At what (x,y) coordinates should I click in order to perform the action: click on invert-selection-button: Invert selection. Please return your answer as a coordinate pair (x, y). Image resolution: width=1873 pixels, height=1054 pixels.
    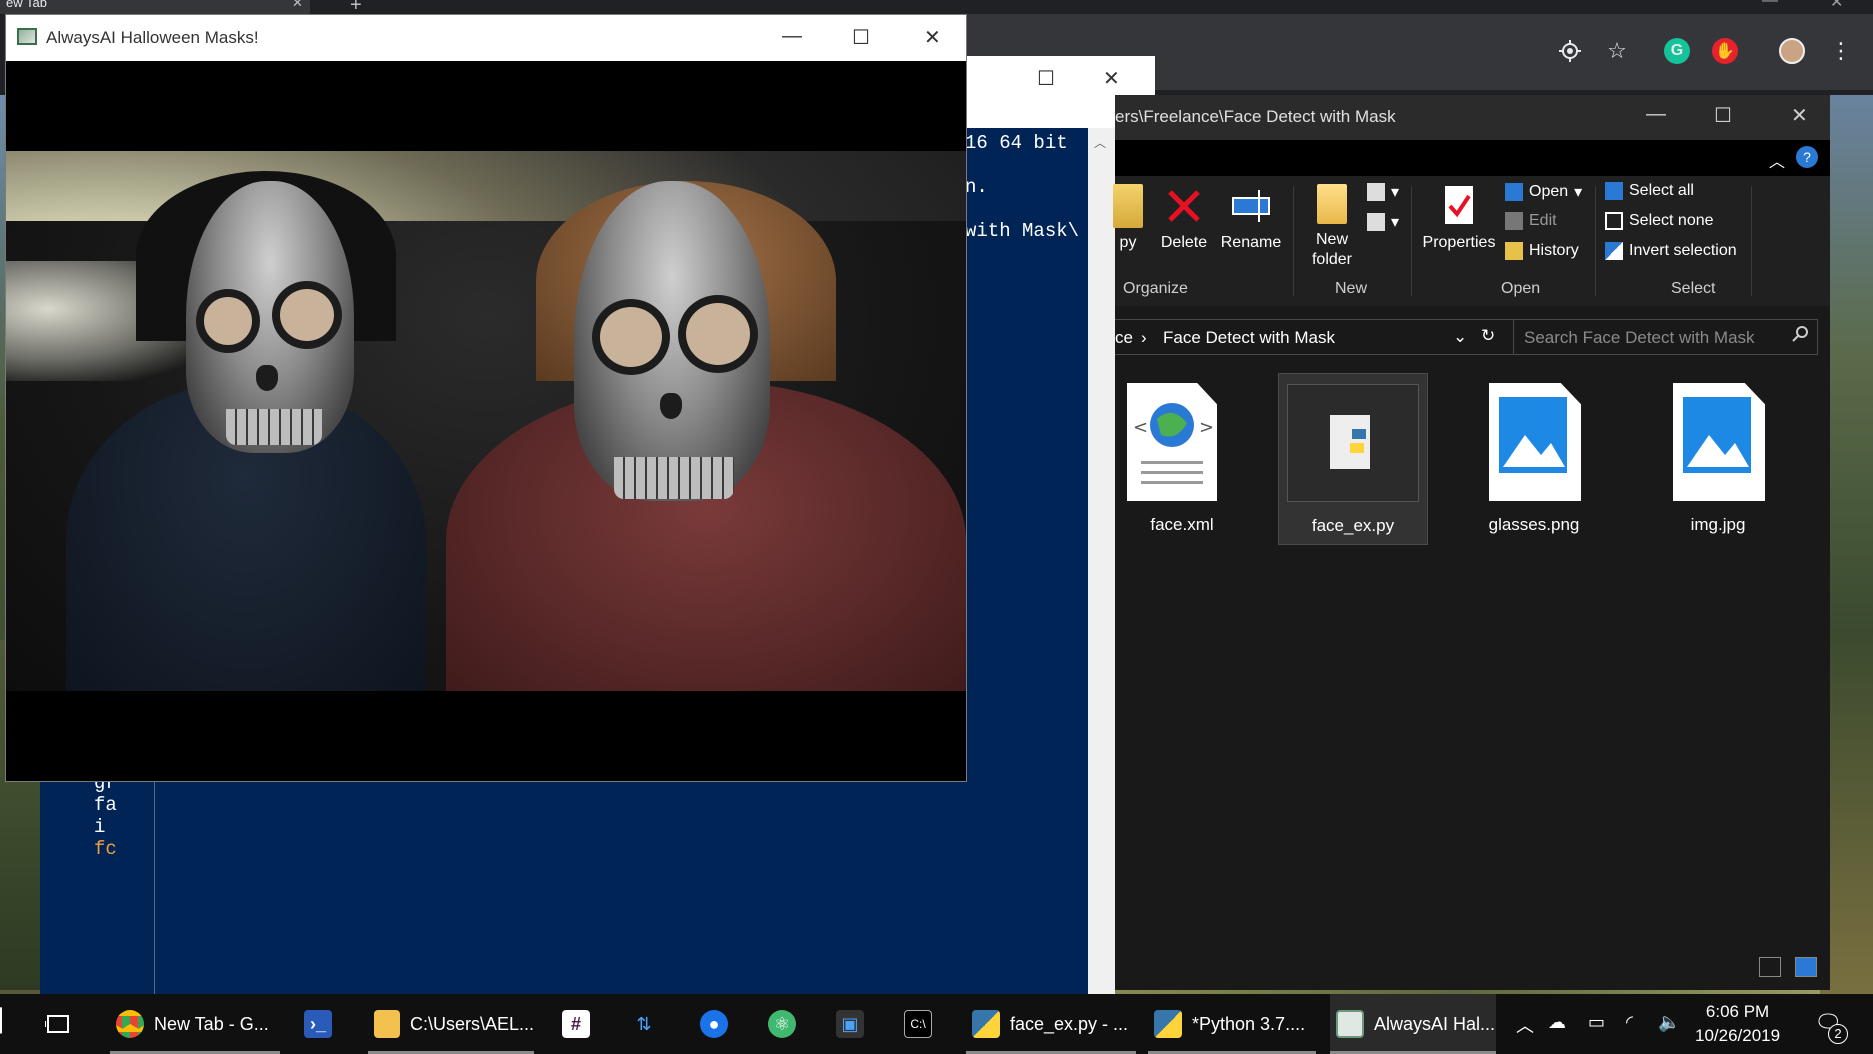
    Looking at the image, I should click on (1671, 251).